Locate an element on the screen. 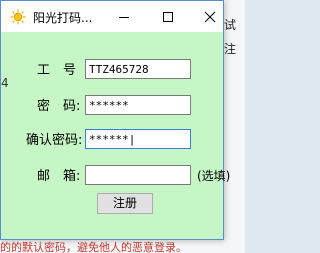 Image resolution: width=320 pixels, height=253 pixels. maximize-button is located at coordinates (168, 16).